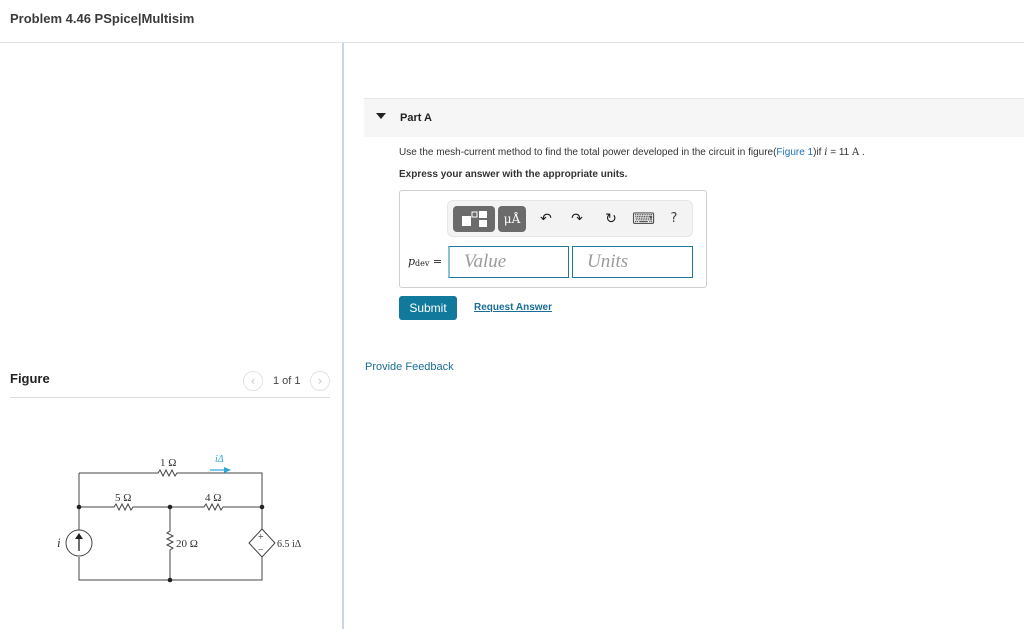 The width and height of the screenshot is (1024, 629). I want to click on templates-icon, so click(474, 219).